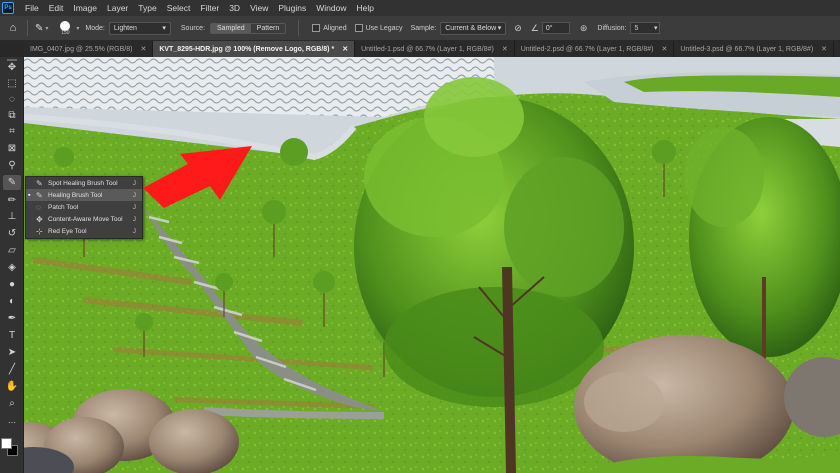 Image resolution: width=840 pixels, height=473 pixels. I want to click on source-sampled-button: Sampled, so click(231, 28).